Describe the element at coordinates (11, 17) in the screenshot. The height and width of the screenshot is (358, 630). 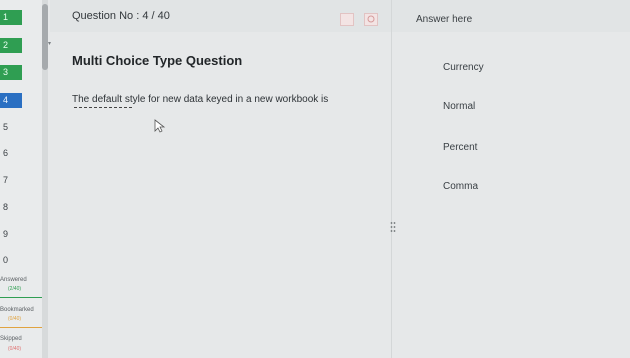
I see `question-number-1: 1` at that location.